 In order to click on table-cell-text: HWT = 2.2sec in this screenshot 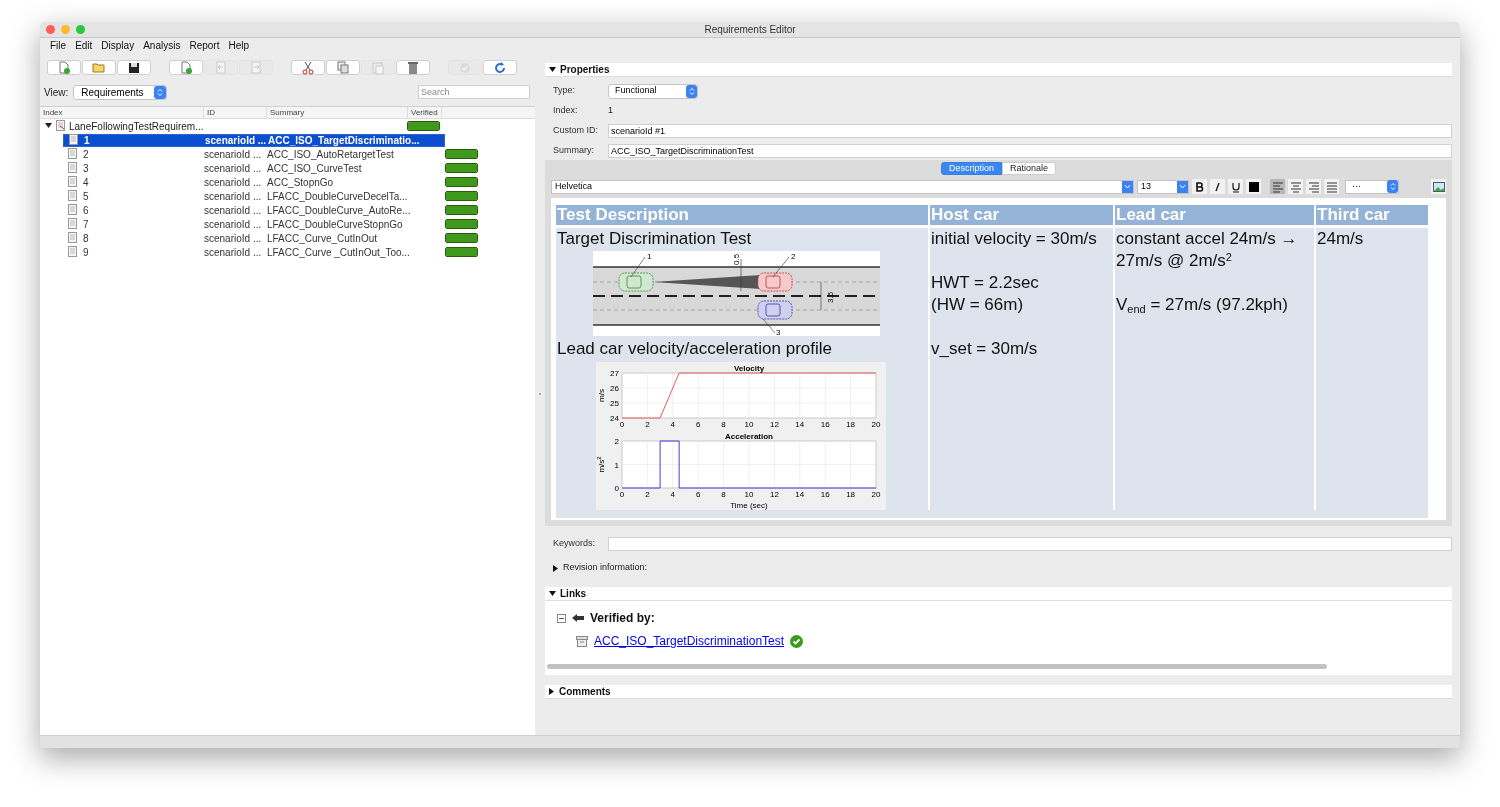, I will do `click(985, 283)`.